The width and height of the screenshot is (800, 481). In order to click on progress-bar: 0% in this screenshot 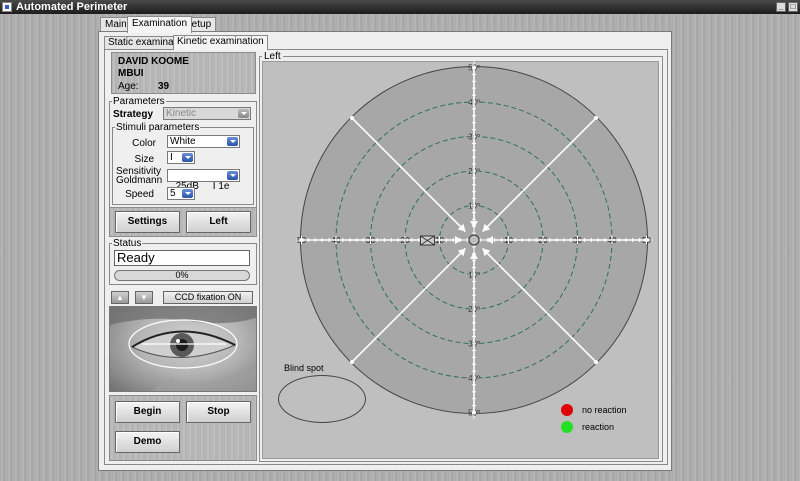, I will do `click(182, 275)`.